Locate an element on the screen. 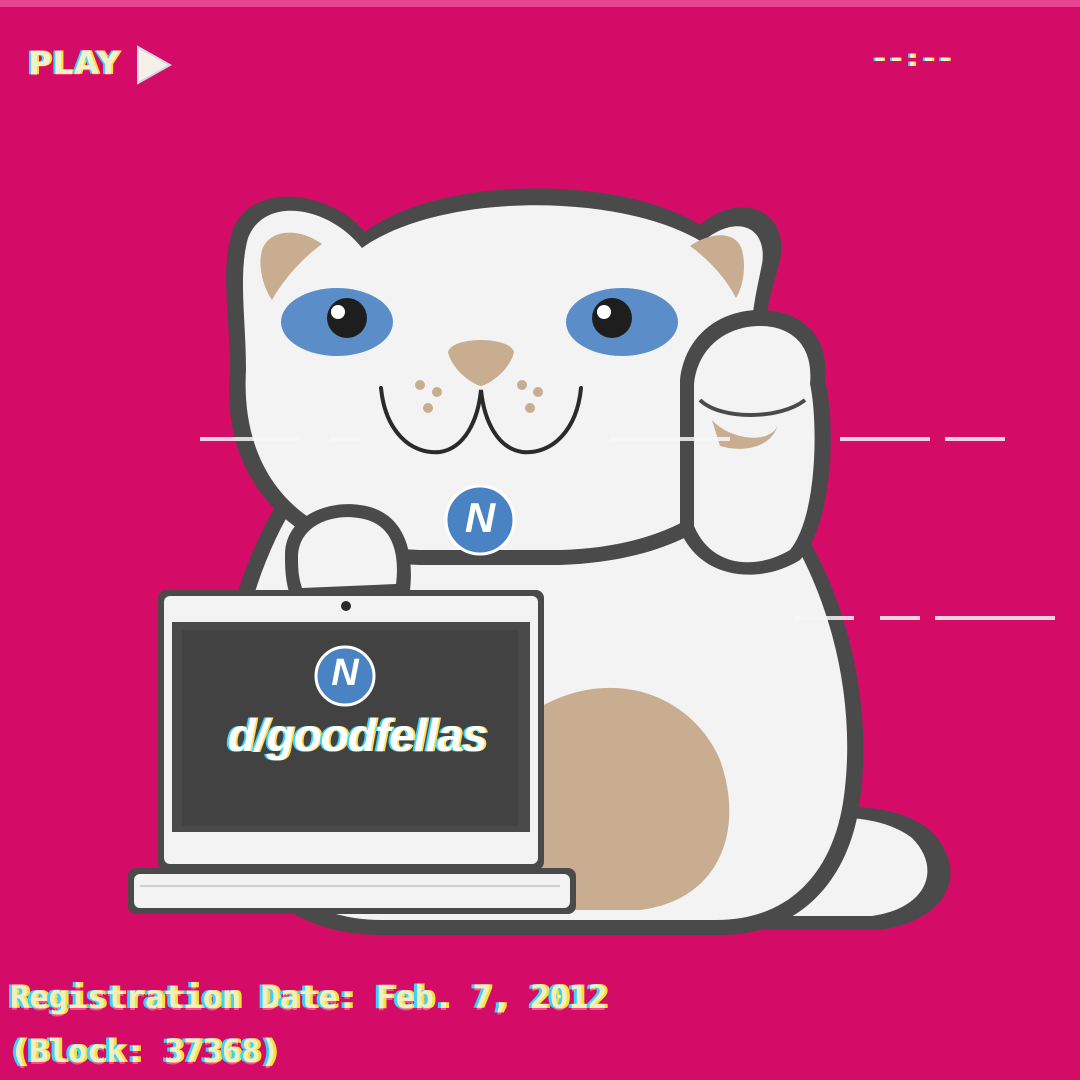  raised-paw is located at coordinates (755, 442).